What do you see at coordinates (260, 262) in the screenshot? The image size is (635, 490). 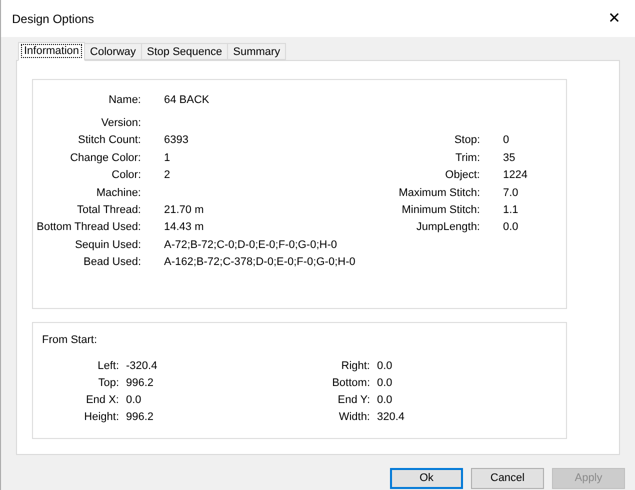 I see `field-value: A-162;B-72;C-378;D-0;E-0;F-0;G-0;H-0` at bounding box center [260, 262].